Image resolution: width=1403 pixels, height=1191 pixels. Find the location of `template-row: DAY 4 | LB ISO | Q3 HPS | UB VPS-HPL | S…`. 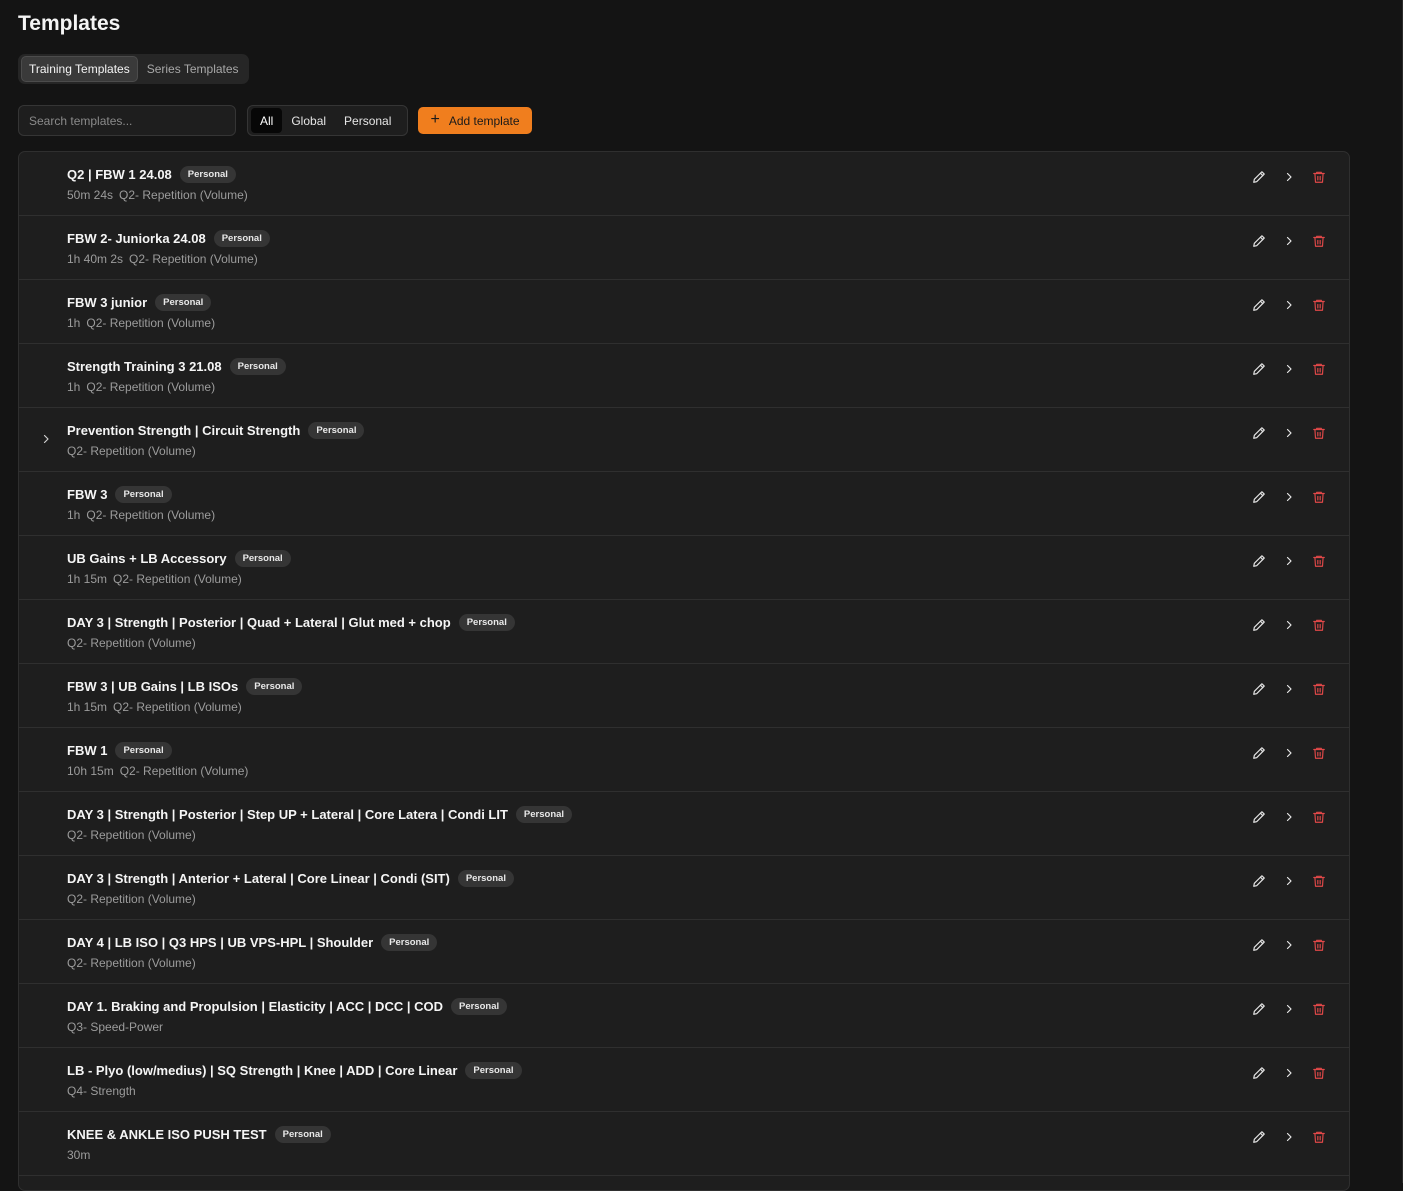

template-row: DAY 4 | LB ISO | Q3 HPS | UB VPS-HPL | S… is located at coordinates (684, 952).